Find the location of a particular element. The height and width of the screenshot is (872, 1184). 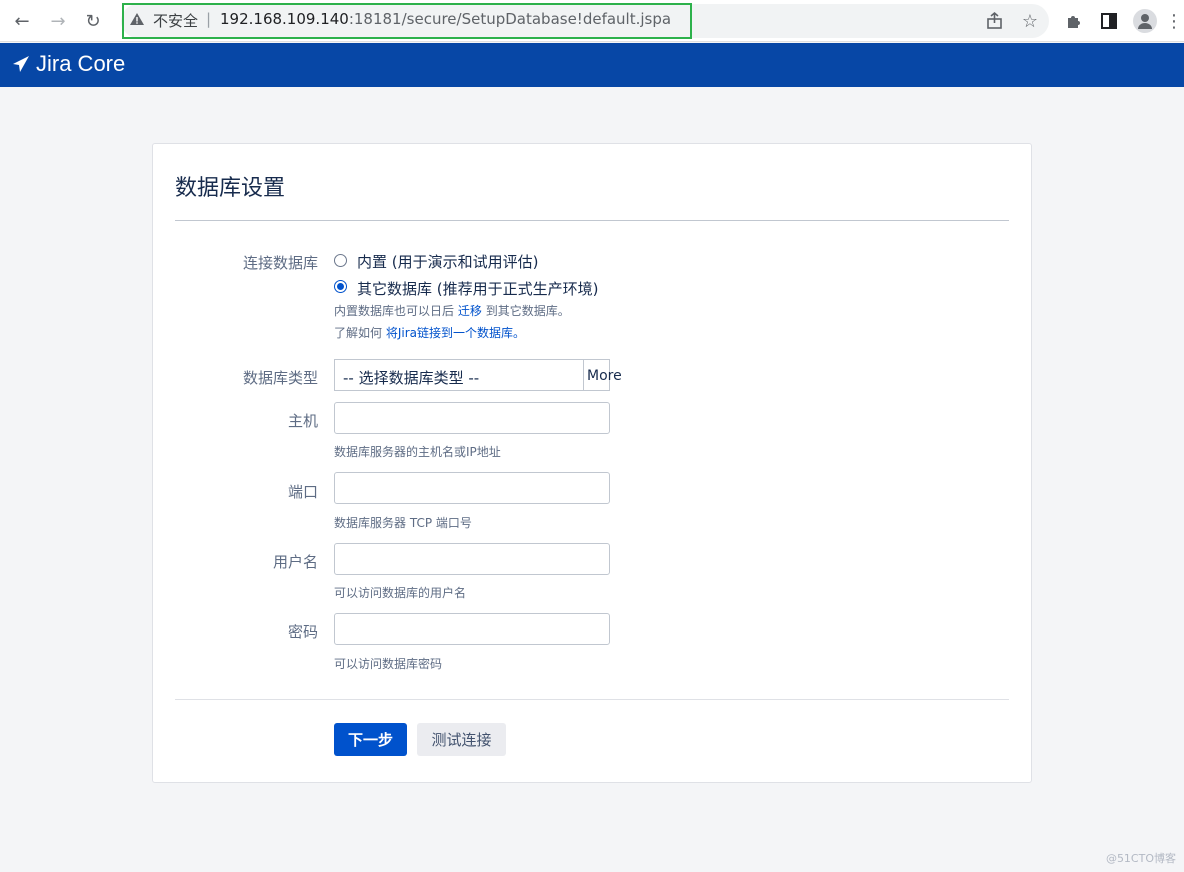

radio-builtin-label: 内置 (用于演示和试用评估) is located at coordinates (447, 261).